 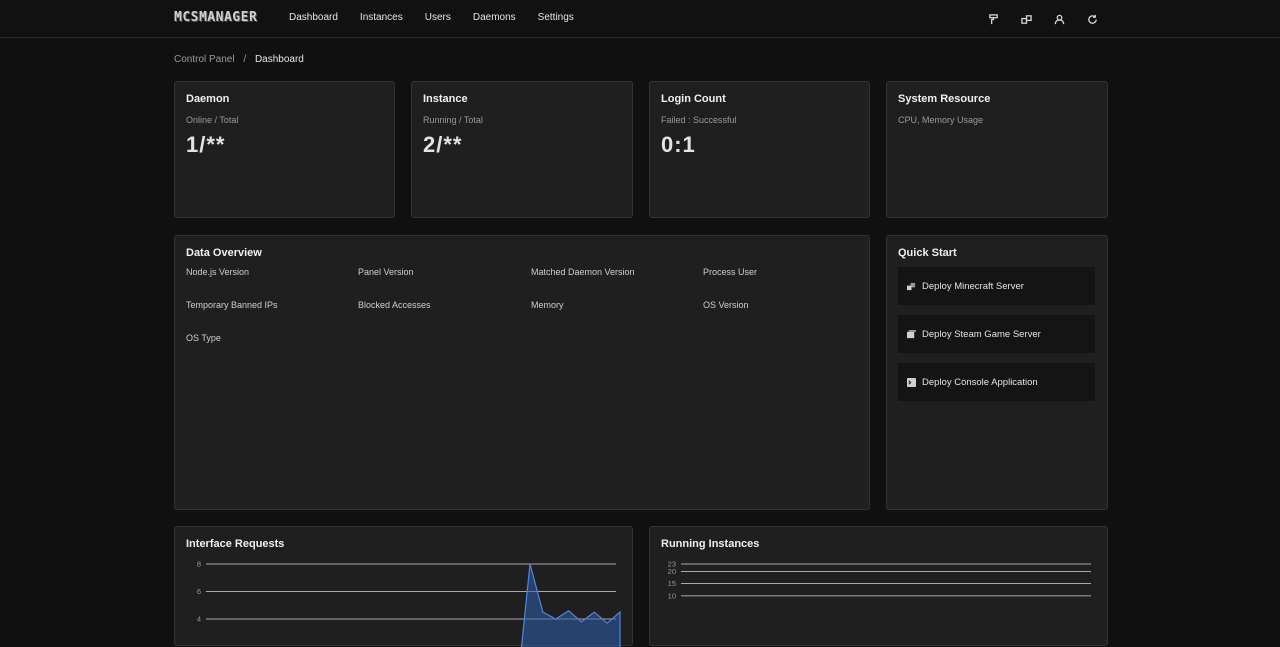 What do you see at coordinates (693, 99) in the screenshot?
I see `card-title: Login Count` at bounding box center [693, 99].